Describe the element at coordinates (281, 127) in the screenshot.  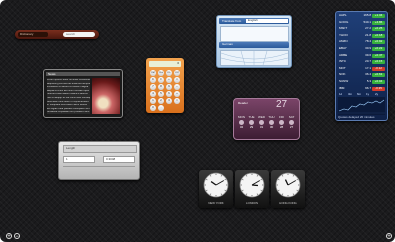
I see `forecast-high: 28` at that location.